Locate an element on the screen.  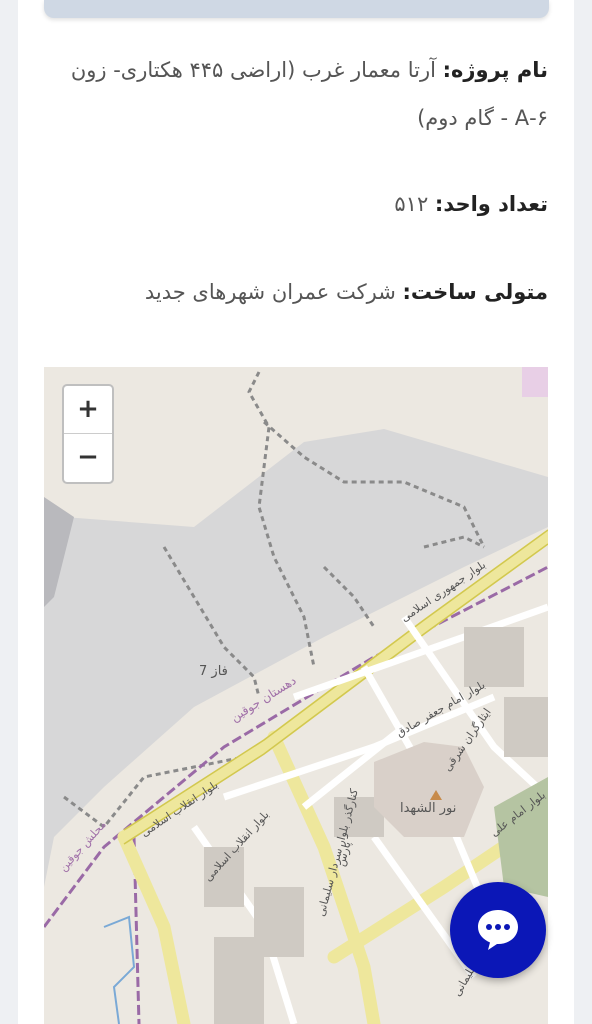
chat-button is located at coordinates (498, 930).